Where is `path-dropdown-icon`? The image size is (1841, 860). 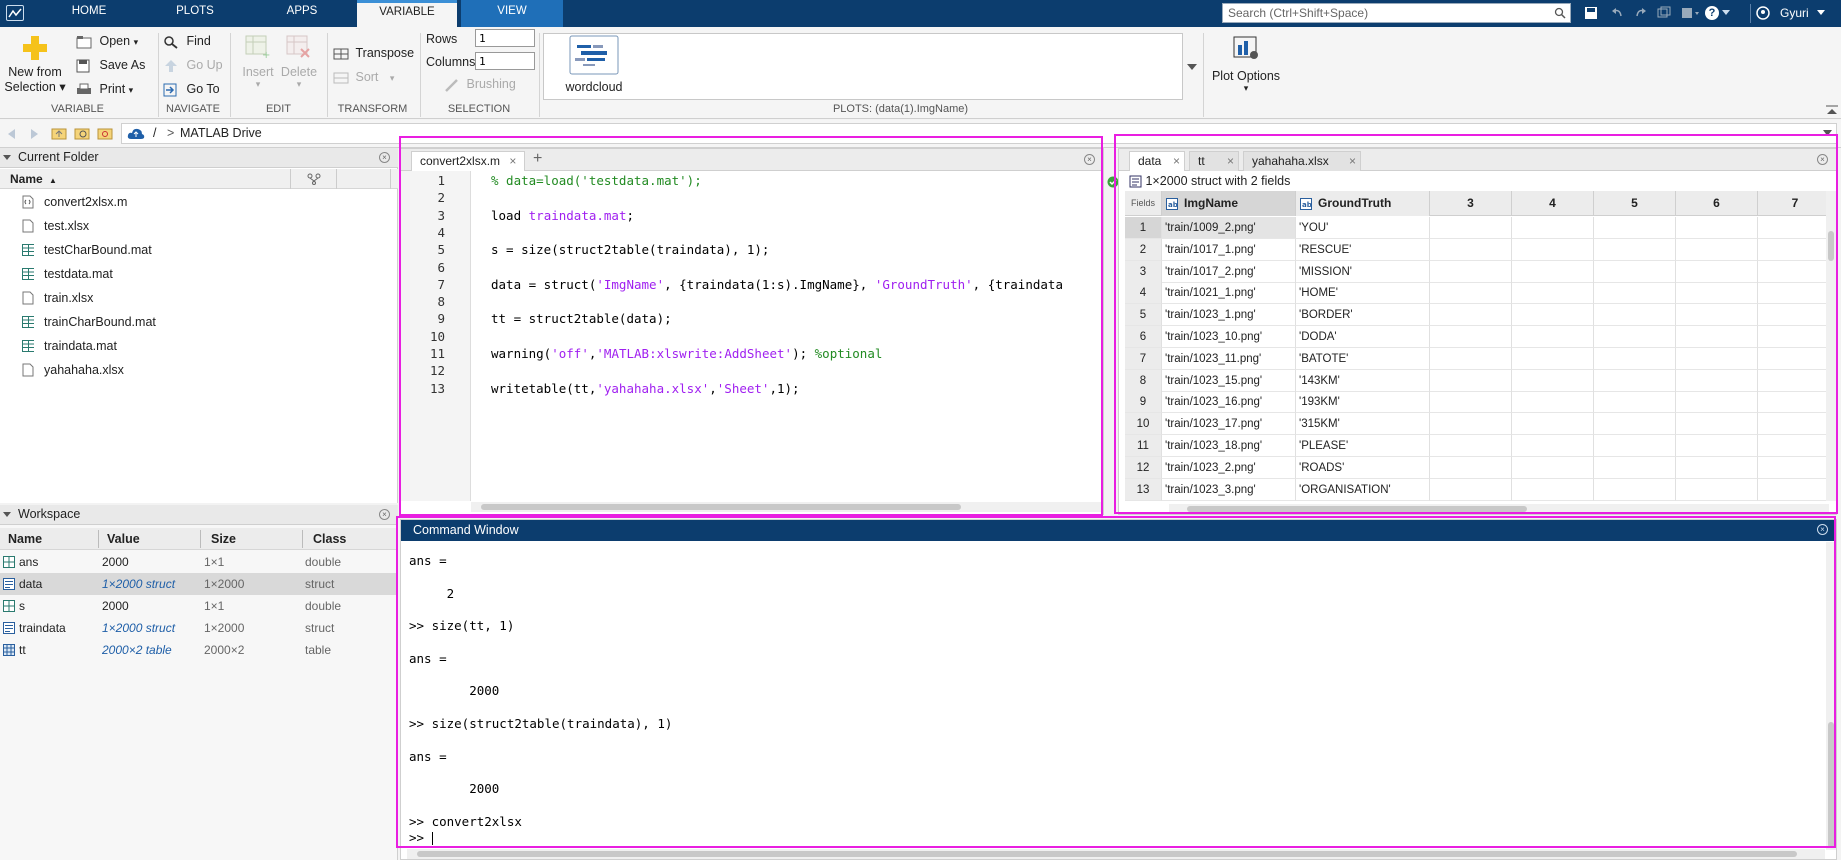 path-dropdown-icon is located at coordinates (1827, 133).